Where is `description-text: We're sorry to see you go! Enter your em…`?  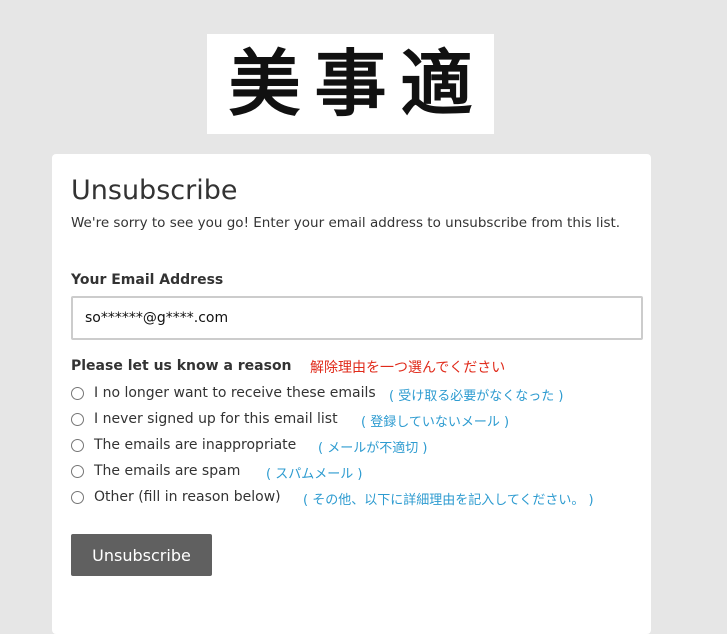 description-text: We're sorry to see you go! Enter your em… is located at coordinates (346, 223).